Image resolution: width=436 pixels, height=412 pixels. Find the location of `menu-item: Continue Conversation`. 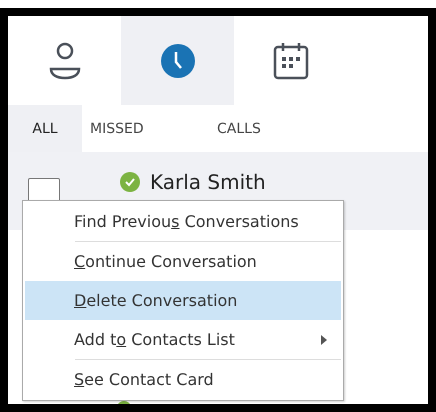

menu-item: Continue Conversation is located at coordinates (183, 261).